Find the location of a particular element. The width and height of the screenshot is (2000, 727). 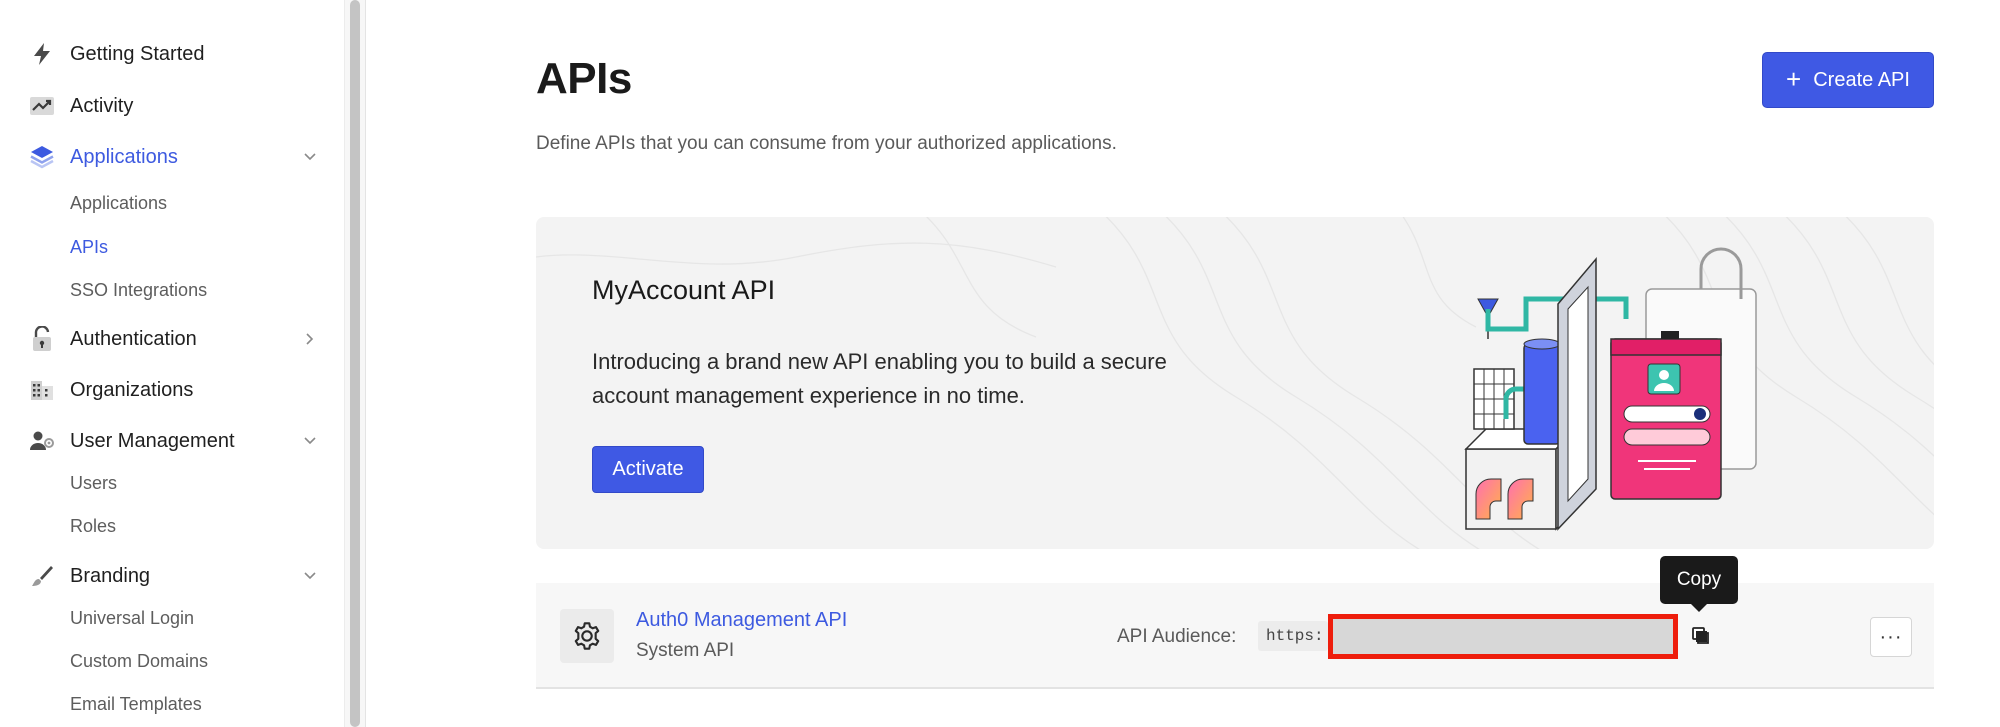

sidebar-item-label: Organizations is located at coordinates (132, 389).